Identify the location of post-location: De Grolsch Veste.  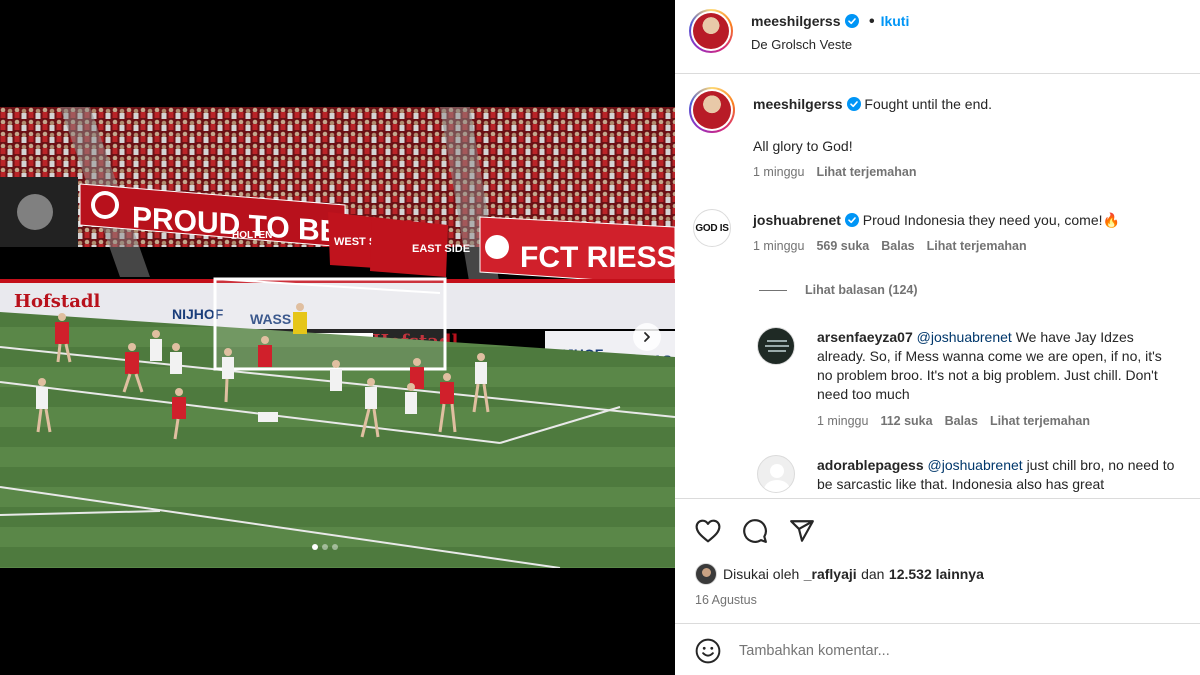
(801, 44).